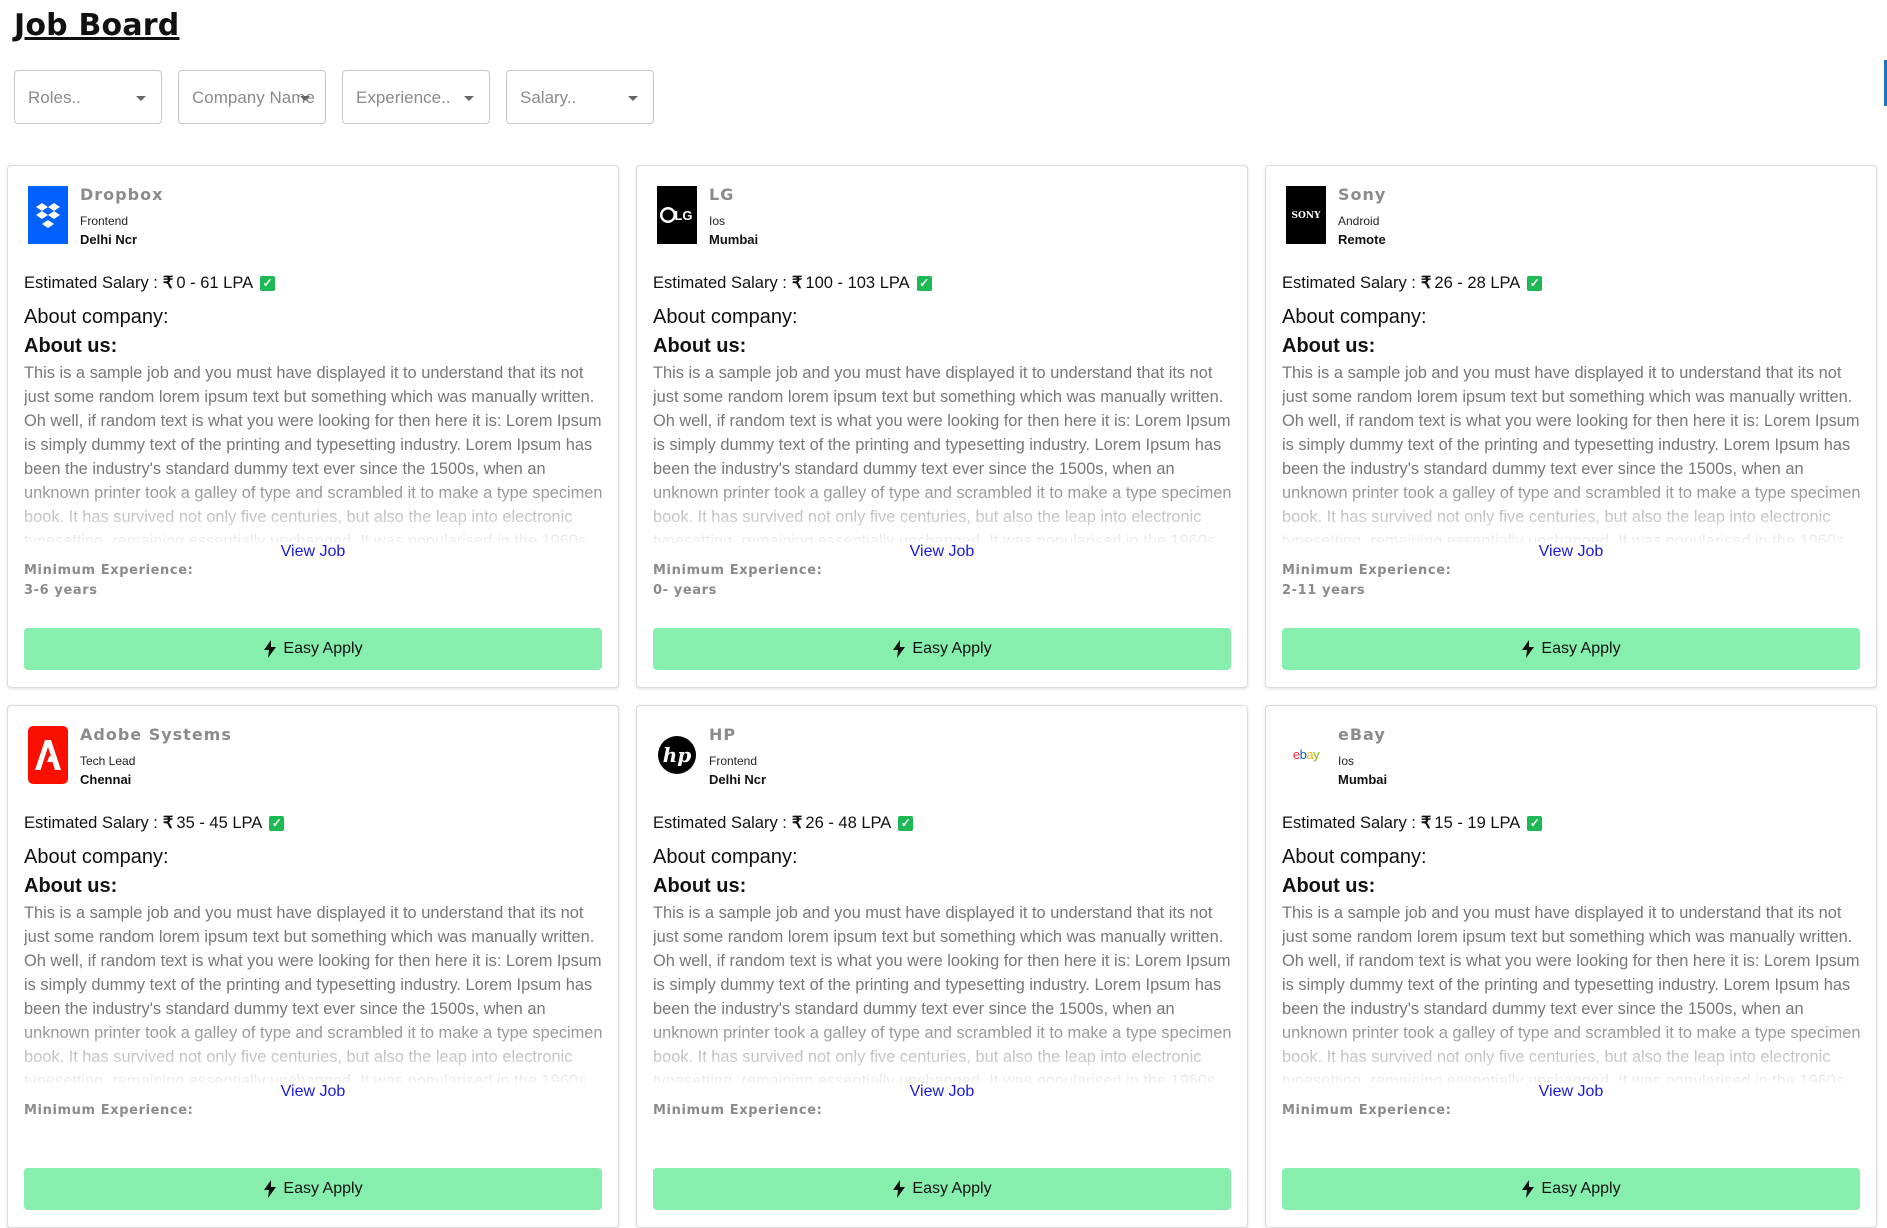  What do you see at coordinates (857, 282) in the screenshot?
I see `salary-range: 100 - 103 LPA` at bounding box center [857, 282].